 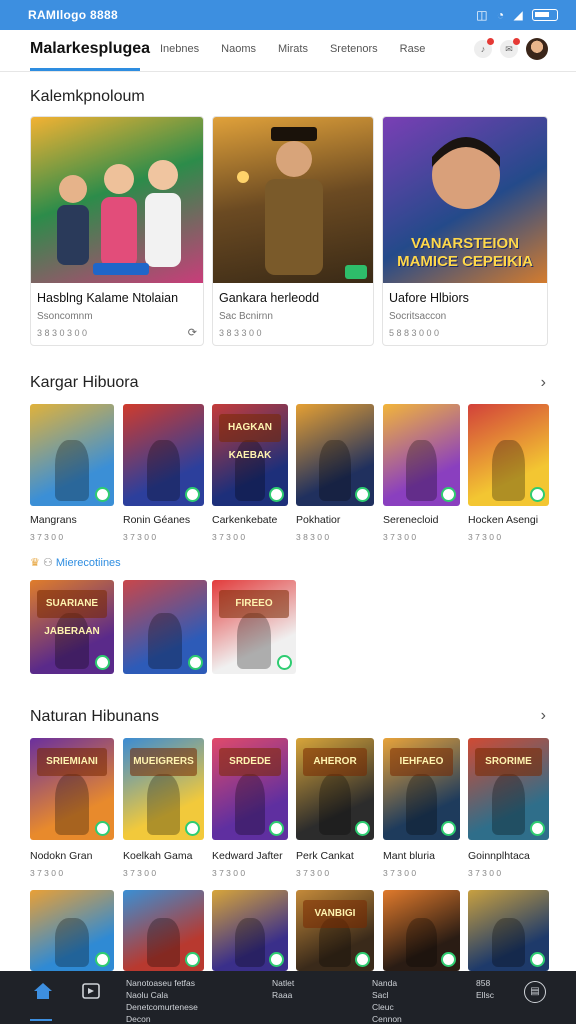 I want to click on tile-logo-text: VANBIGI, so click(x=335, y=914).